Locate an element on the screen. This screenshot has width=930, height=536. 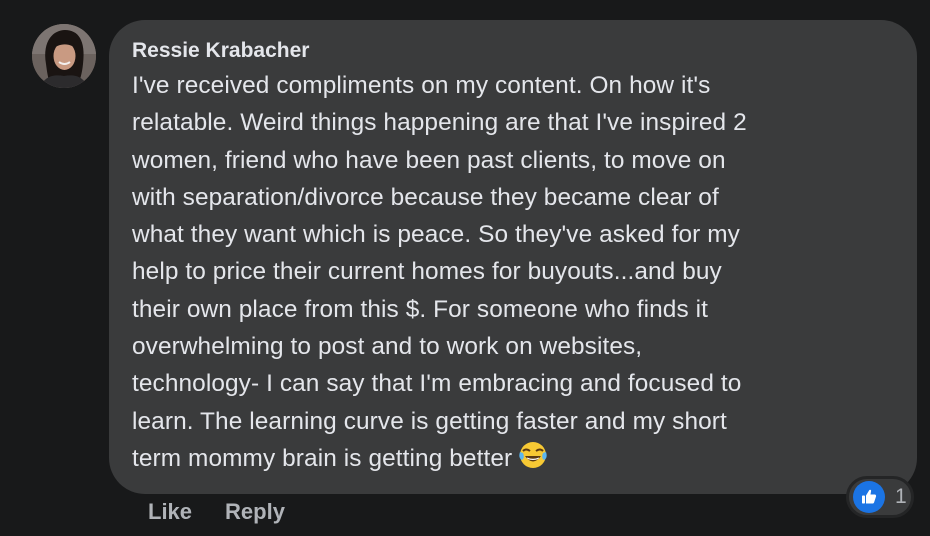
like-button: Like is located at coordinates (170, 512).